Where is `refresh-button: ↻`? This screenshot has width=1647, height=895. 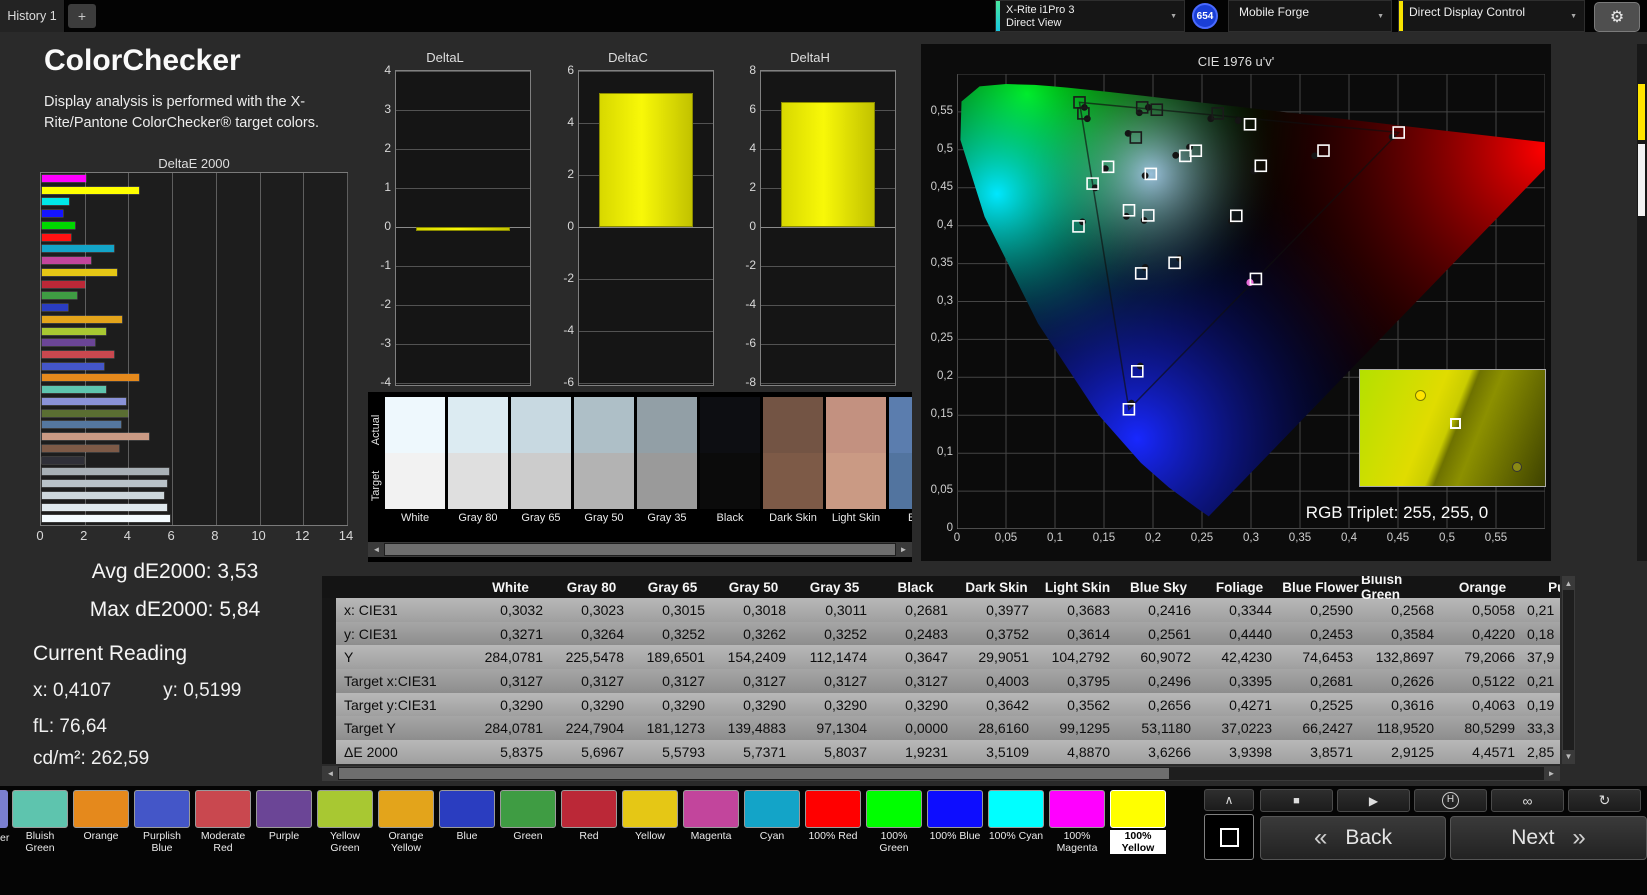 refresh-button: ↻ is located at coordinates (1604, 800).